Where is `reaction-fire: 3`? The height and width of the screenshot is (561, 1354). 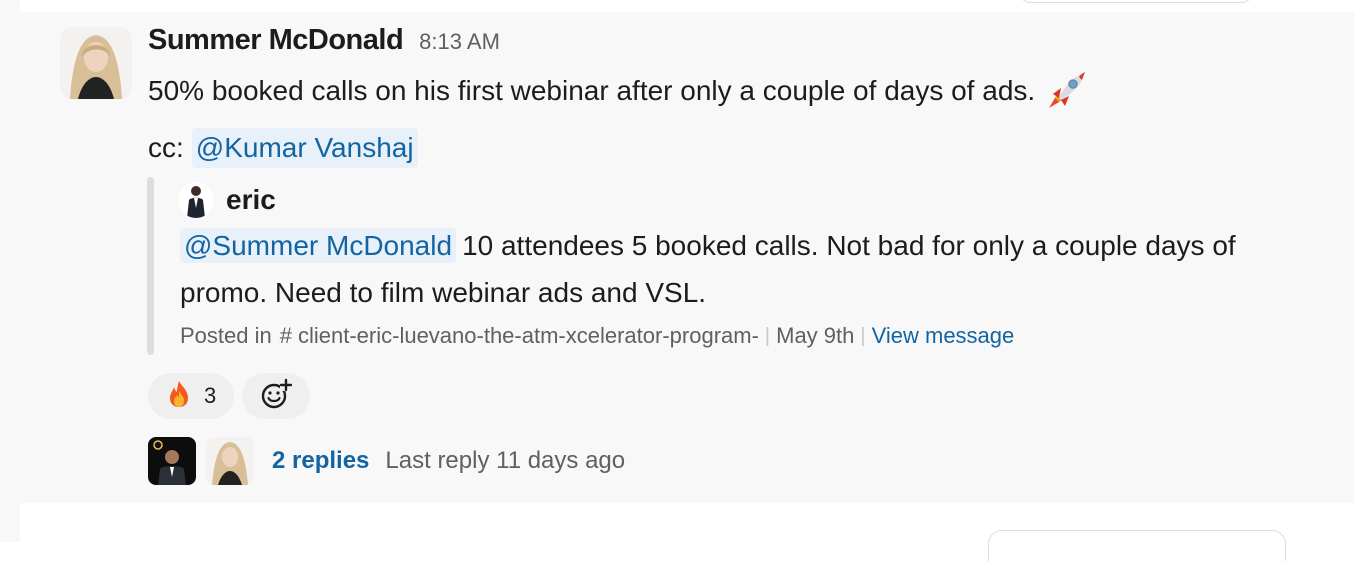 reaction-fire: 3 is located at coordinates (191, 396).